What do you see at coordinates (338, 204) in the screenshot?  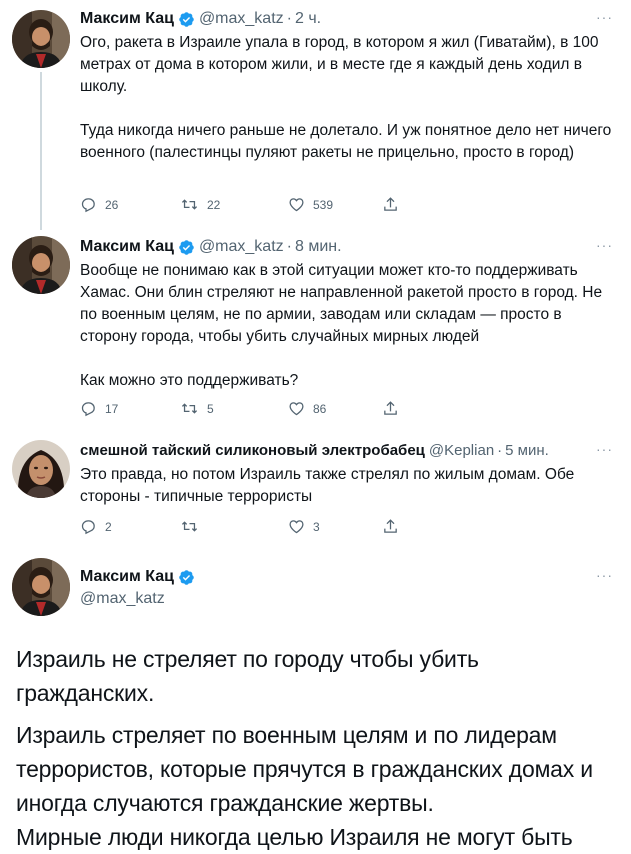 I see `like-button: 539` at bounding box center [338, 204].